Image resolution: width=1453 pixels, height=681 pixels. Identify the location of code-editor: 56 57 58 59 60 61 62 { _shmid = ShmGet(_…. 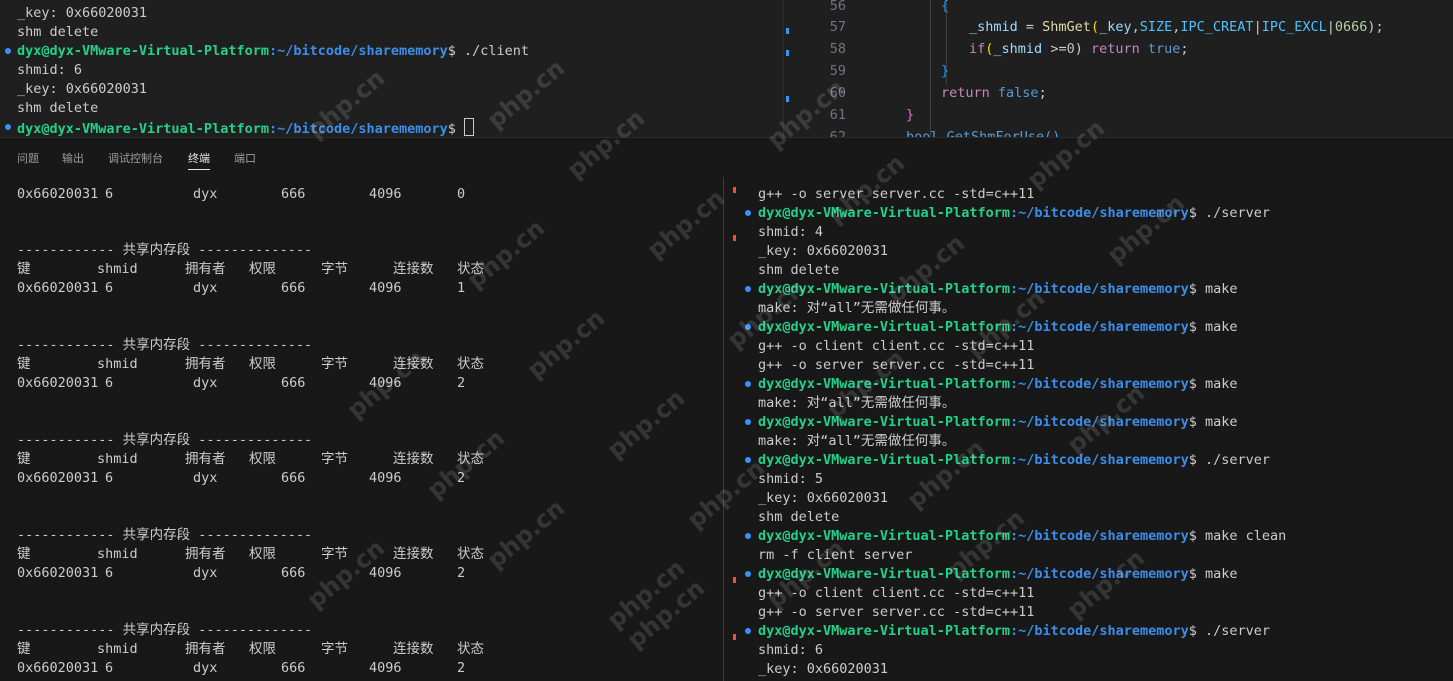
(1118, 68).